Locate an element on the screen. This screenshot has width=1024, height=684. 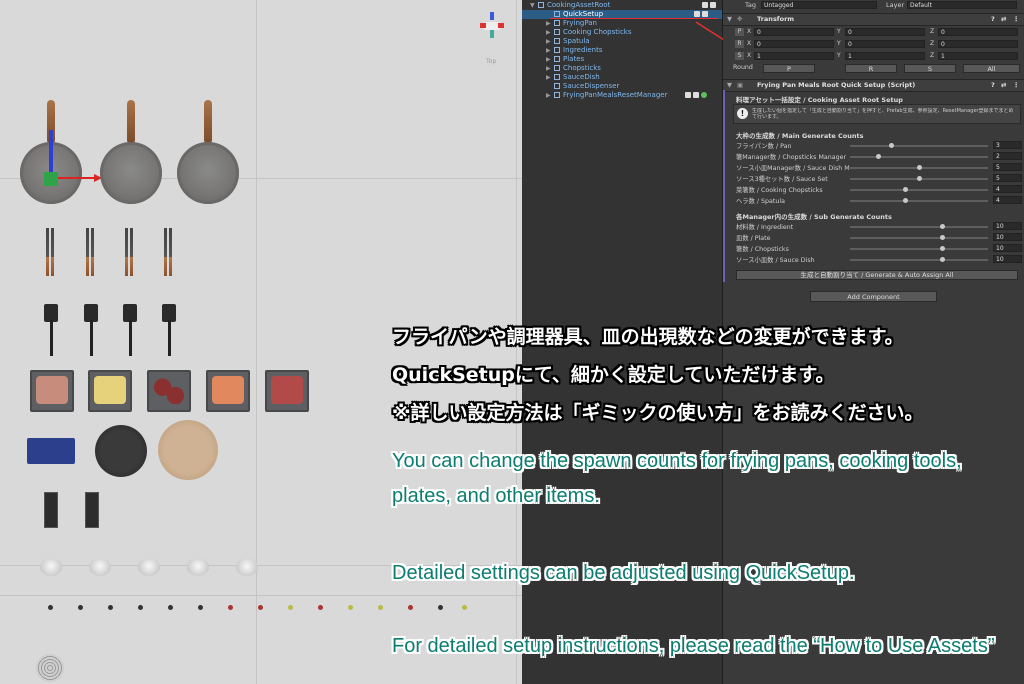
transform-z-field: 1 is located at coordinates (978, 56).